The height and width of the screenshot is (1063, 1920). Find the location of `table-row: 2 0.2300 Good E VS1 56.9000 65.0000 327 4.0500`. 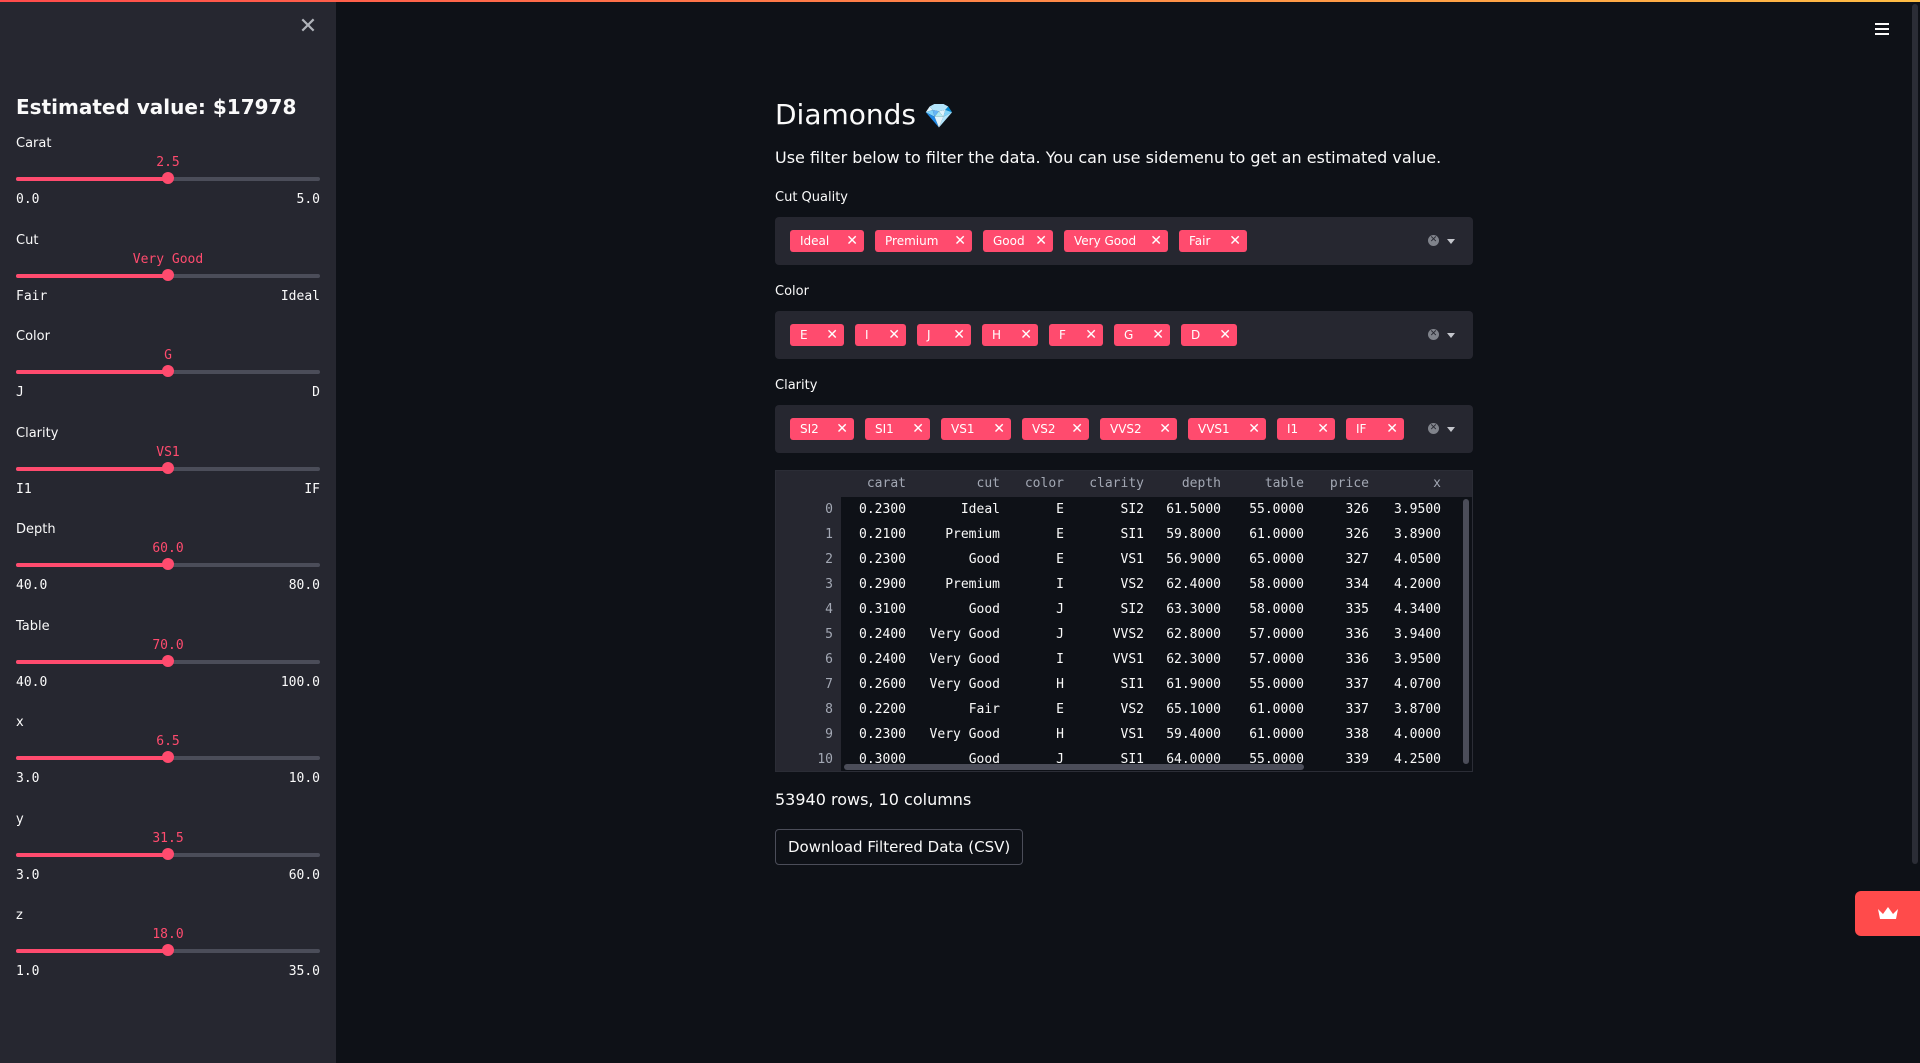

table-row: 2 0.2300 Good E VS1 56.9000 65.0000 327 4.0500 is located at coordinates (1124, 559).